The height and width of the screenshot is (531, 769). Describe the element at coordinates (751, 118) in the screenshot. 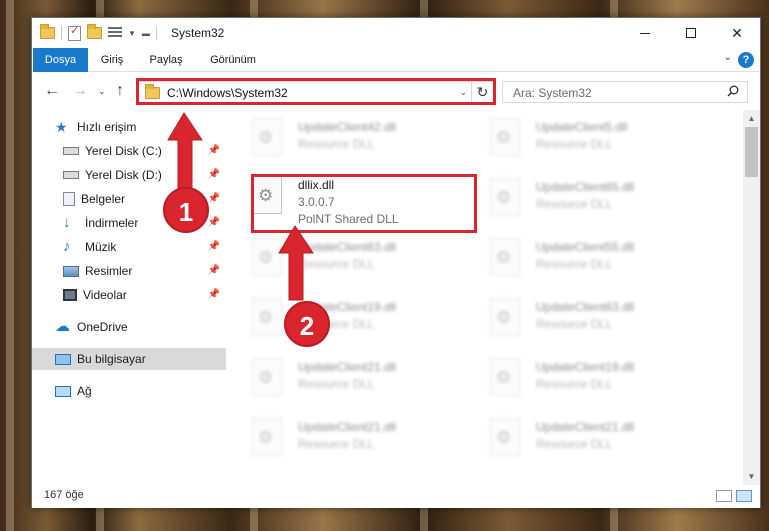

I see `scroll-up-icon: ▲` at that location.